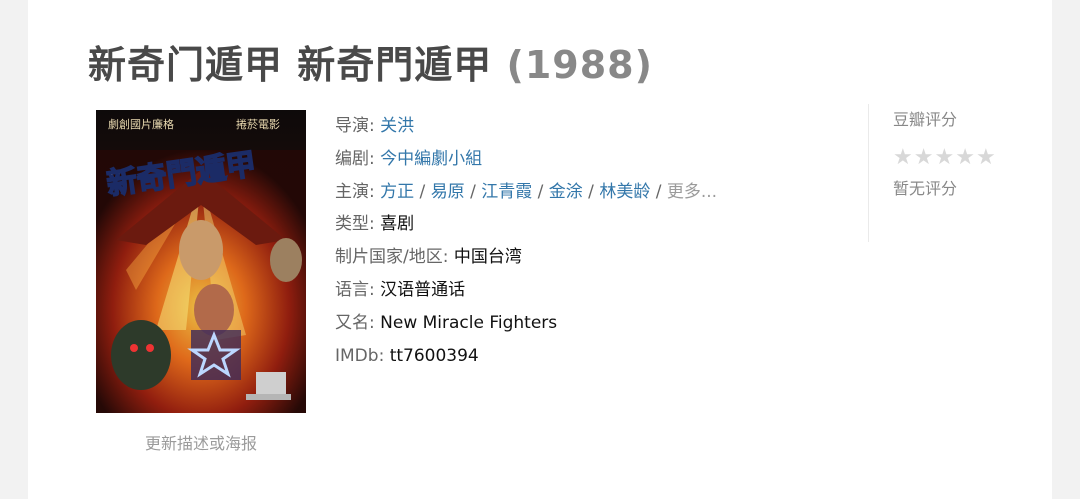  What do you see at coordinates (397, 224) in the screenshot?
I see `genre-value: 喜剧` at bounding box center [397, 224].